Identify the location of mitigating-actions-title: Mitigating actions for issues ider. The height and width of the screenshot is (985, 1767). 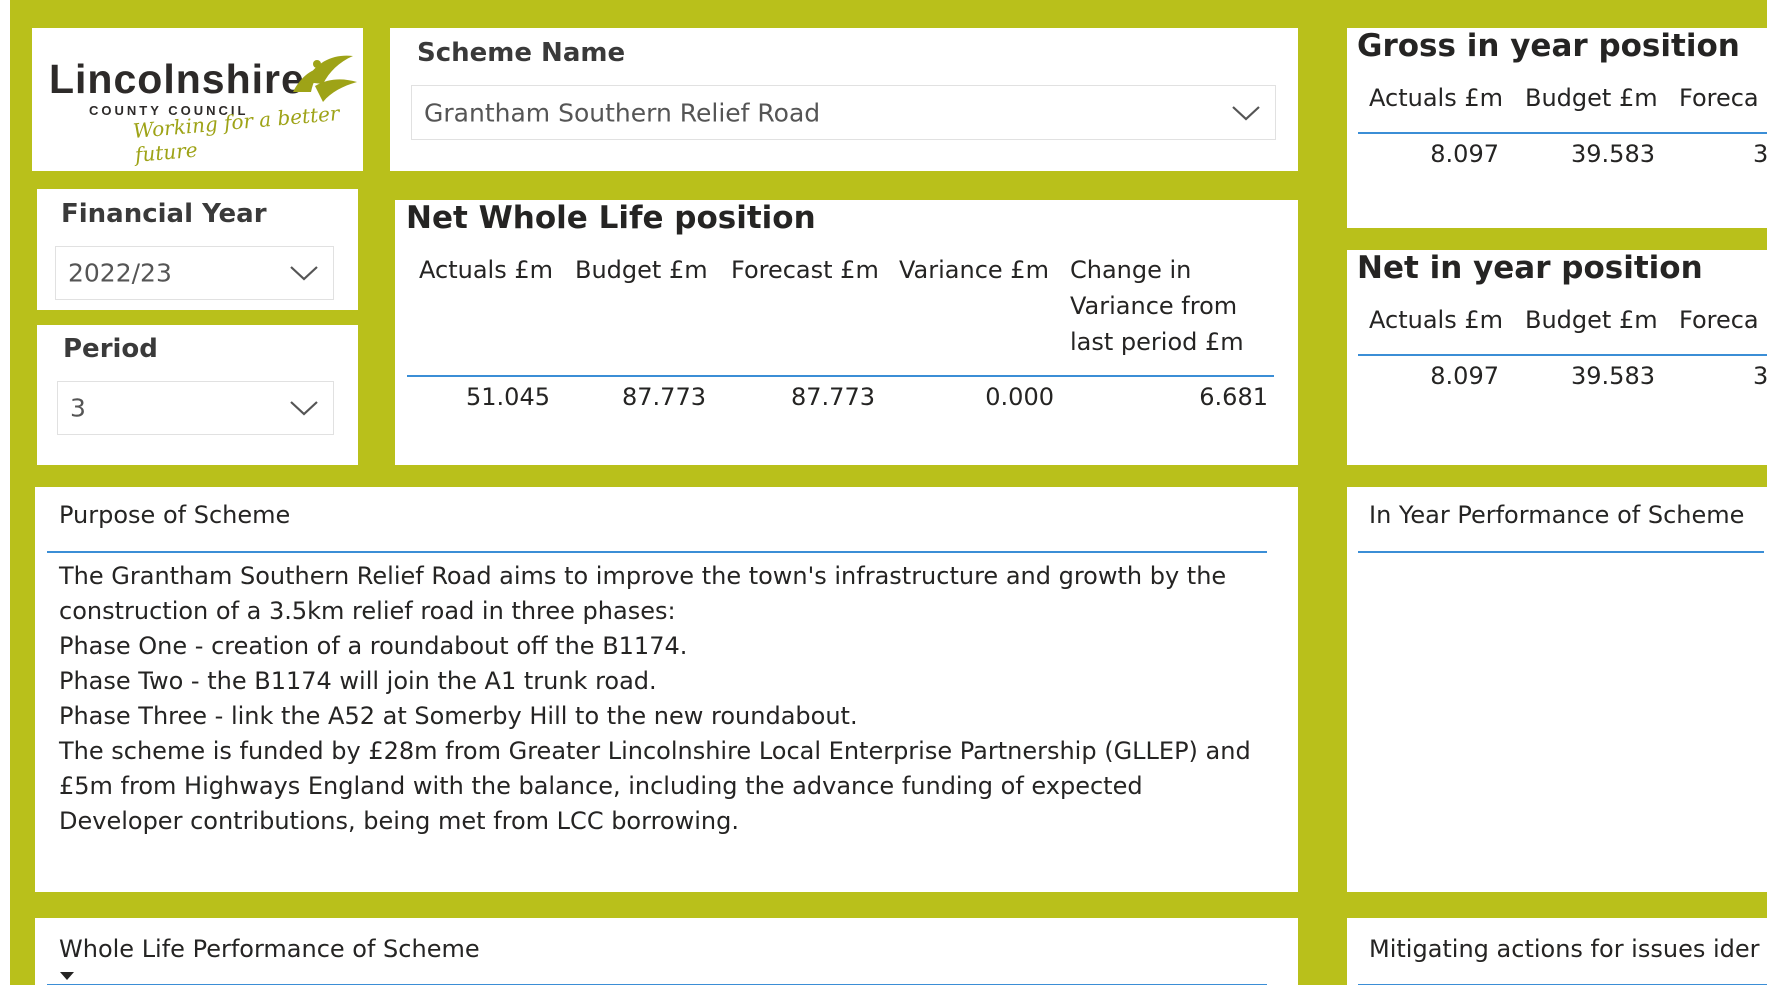
(1564, 949).